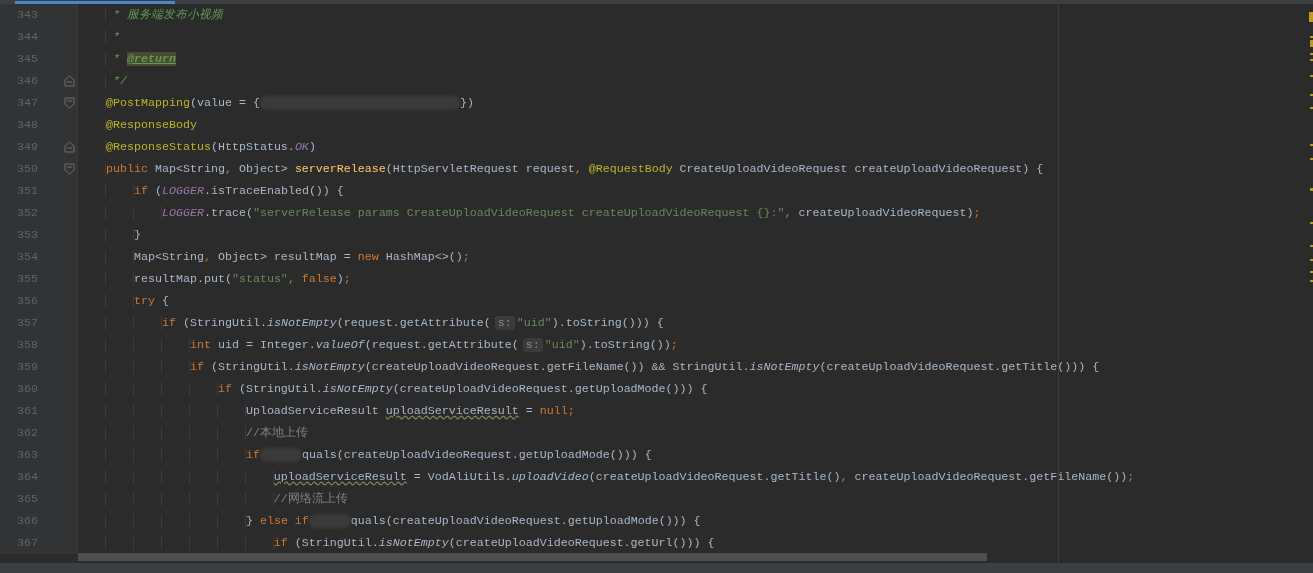  I want to click on code-line: resultMap.put("status", false);, so click(214, 279).